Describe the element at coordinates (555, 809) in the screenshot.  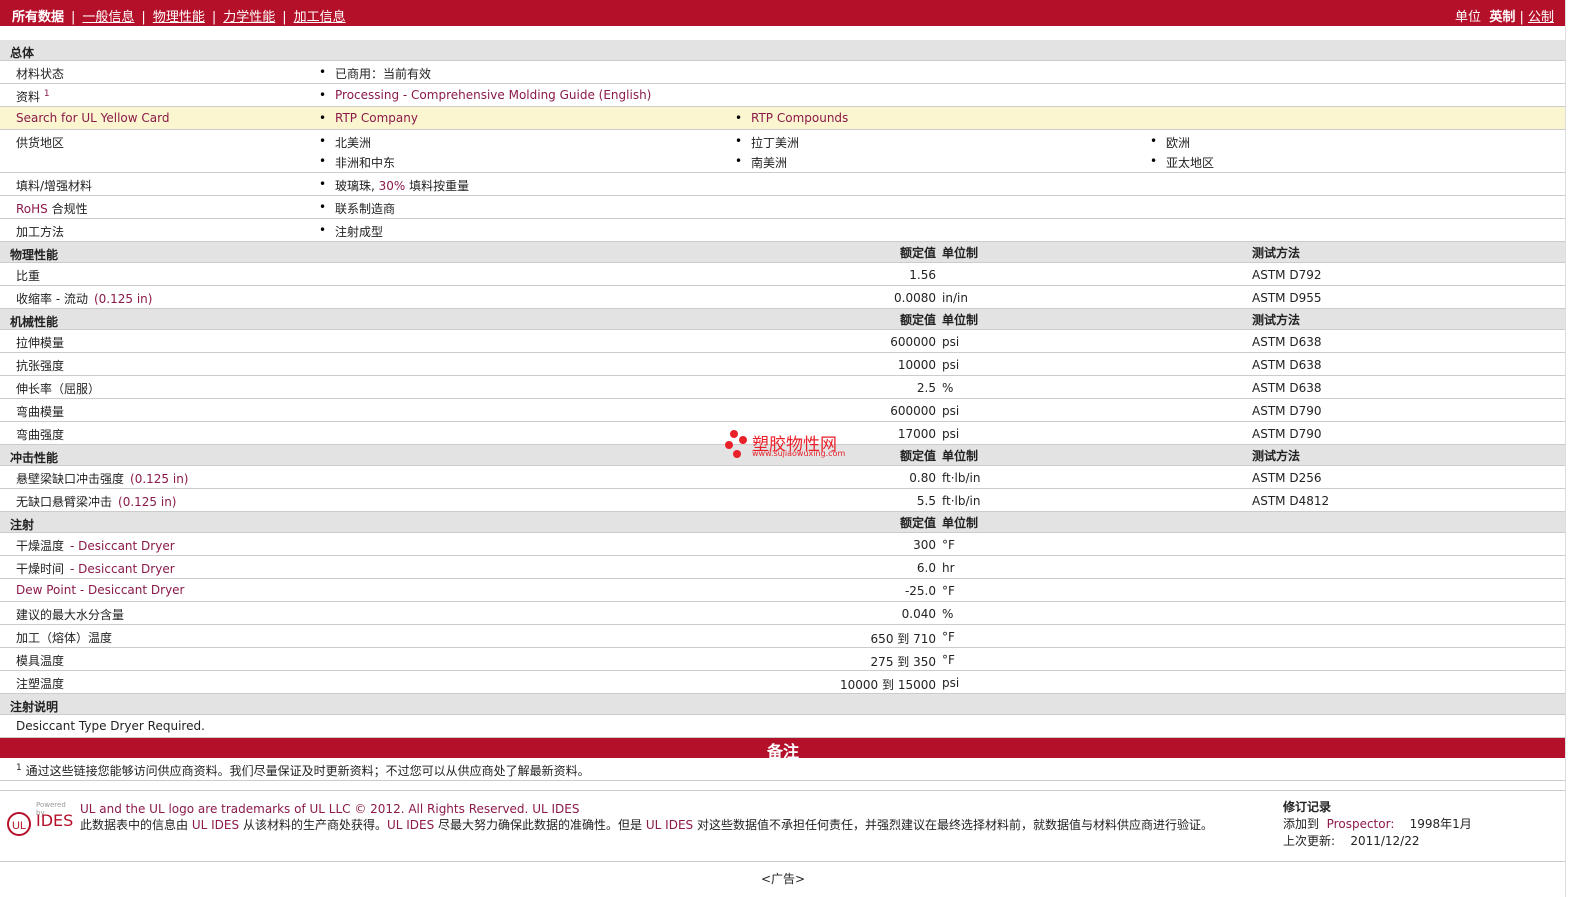
I see `ul-ides-link: UL IDES` at that location.